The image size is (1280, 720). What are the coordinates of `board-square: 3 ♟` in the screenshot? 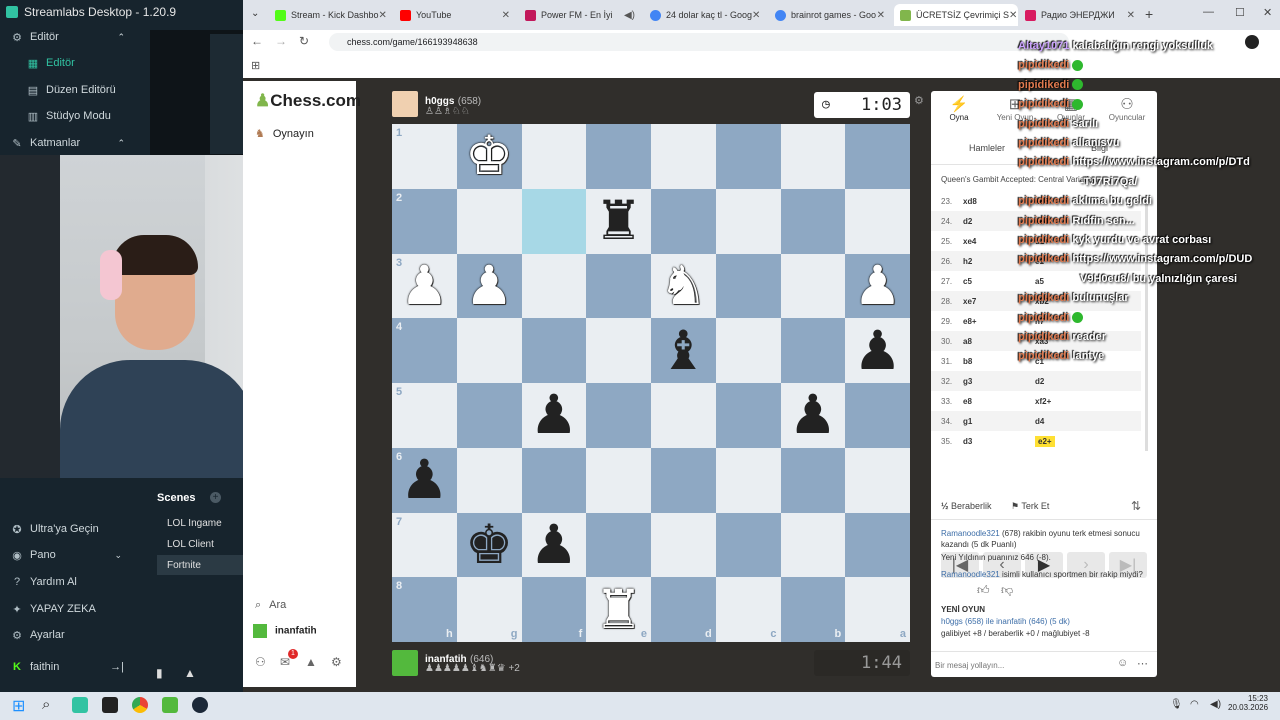 It's located at (424, 286).